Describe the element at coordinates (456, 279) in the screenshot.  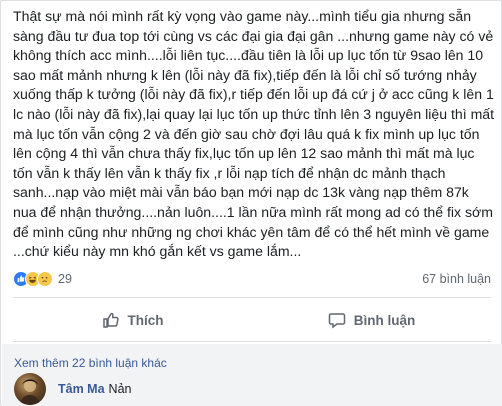
I see `comment-count: 67 bình luận` at that location.